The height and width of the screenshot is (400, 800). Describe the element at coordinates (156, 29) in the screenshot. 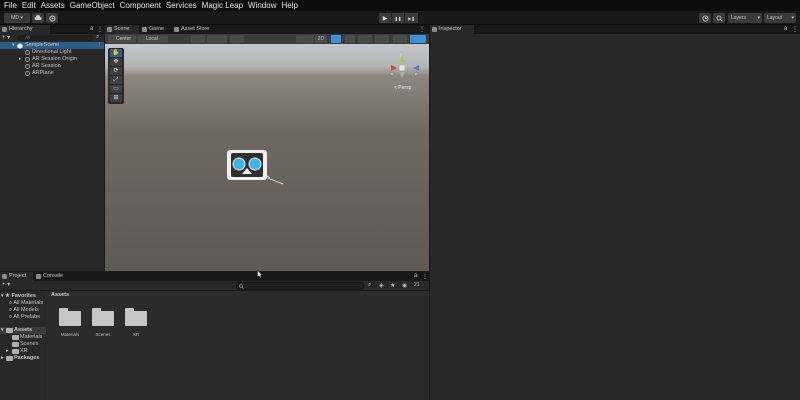

I see `tab-game: Game` at that location.